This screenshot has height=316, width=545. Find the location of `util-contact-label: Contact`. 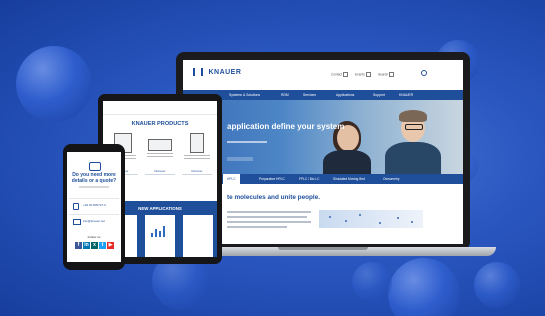

util-contact-label: Contact is located at coordinates (336, 74).